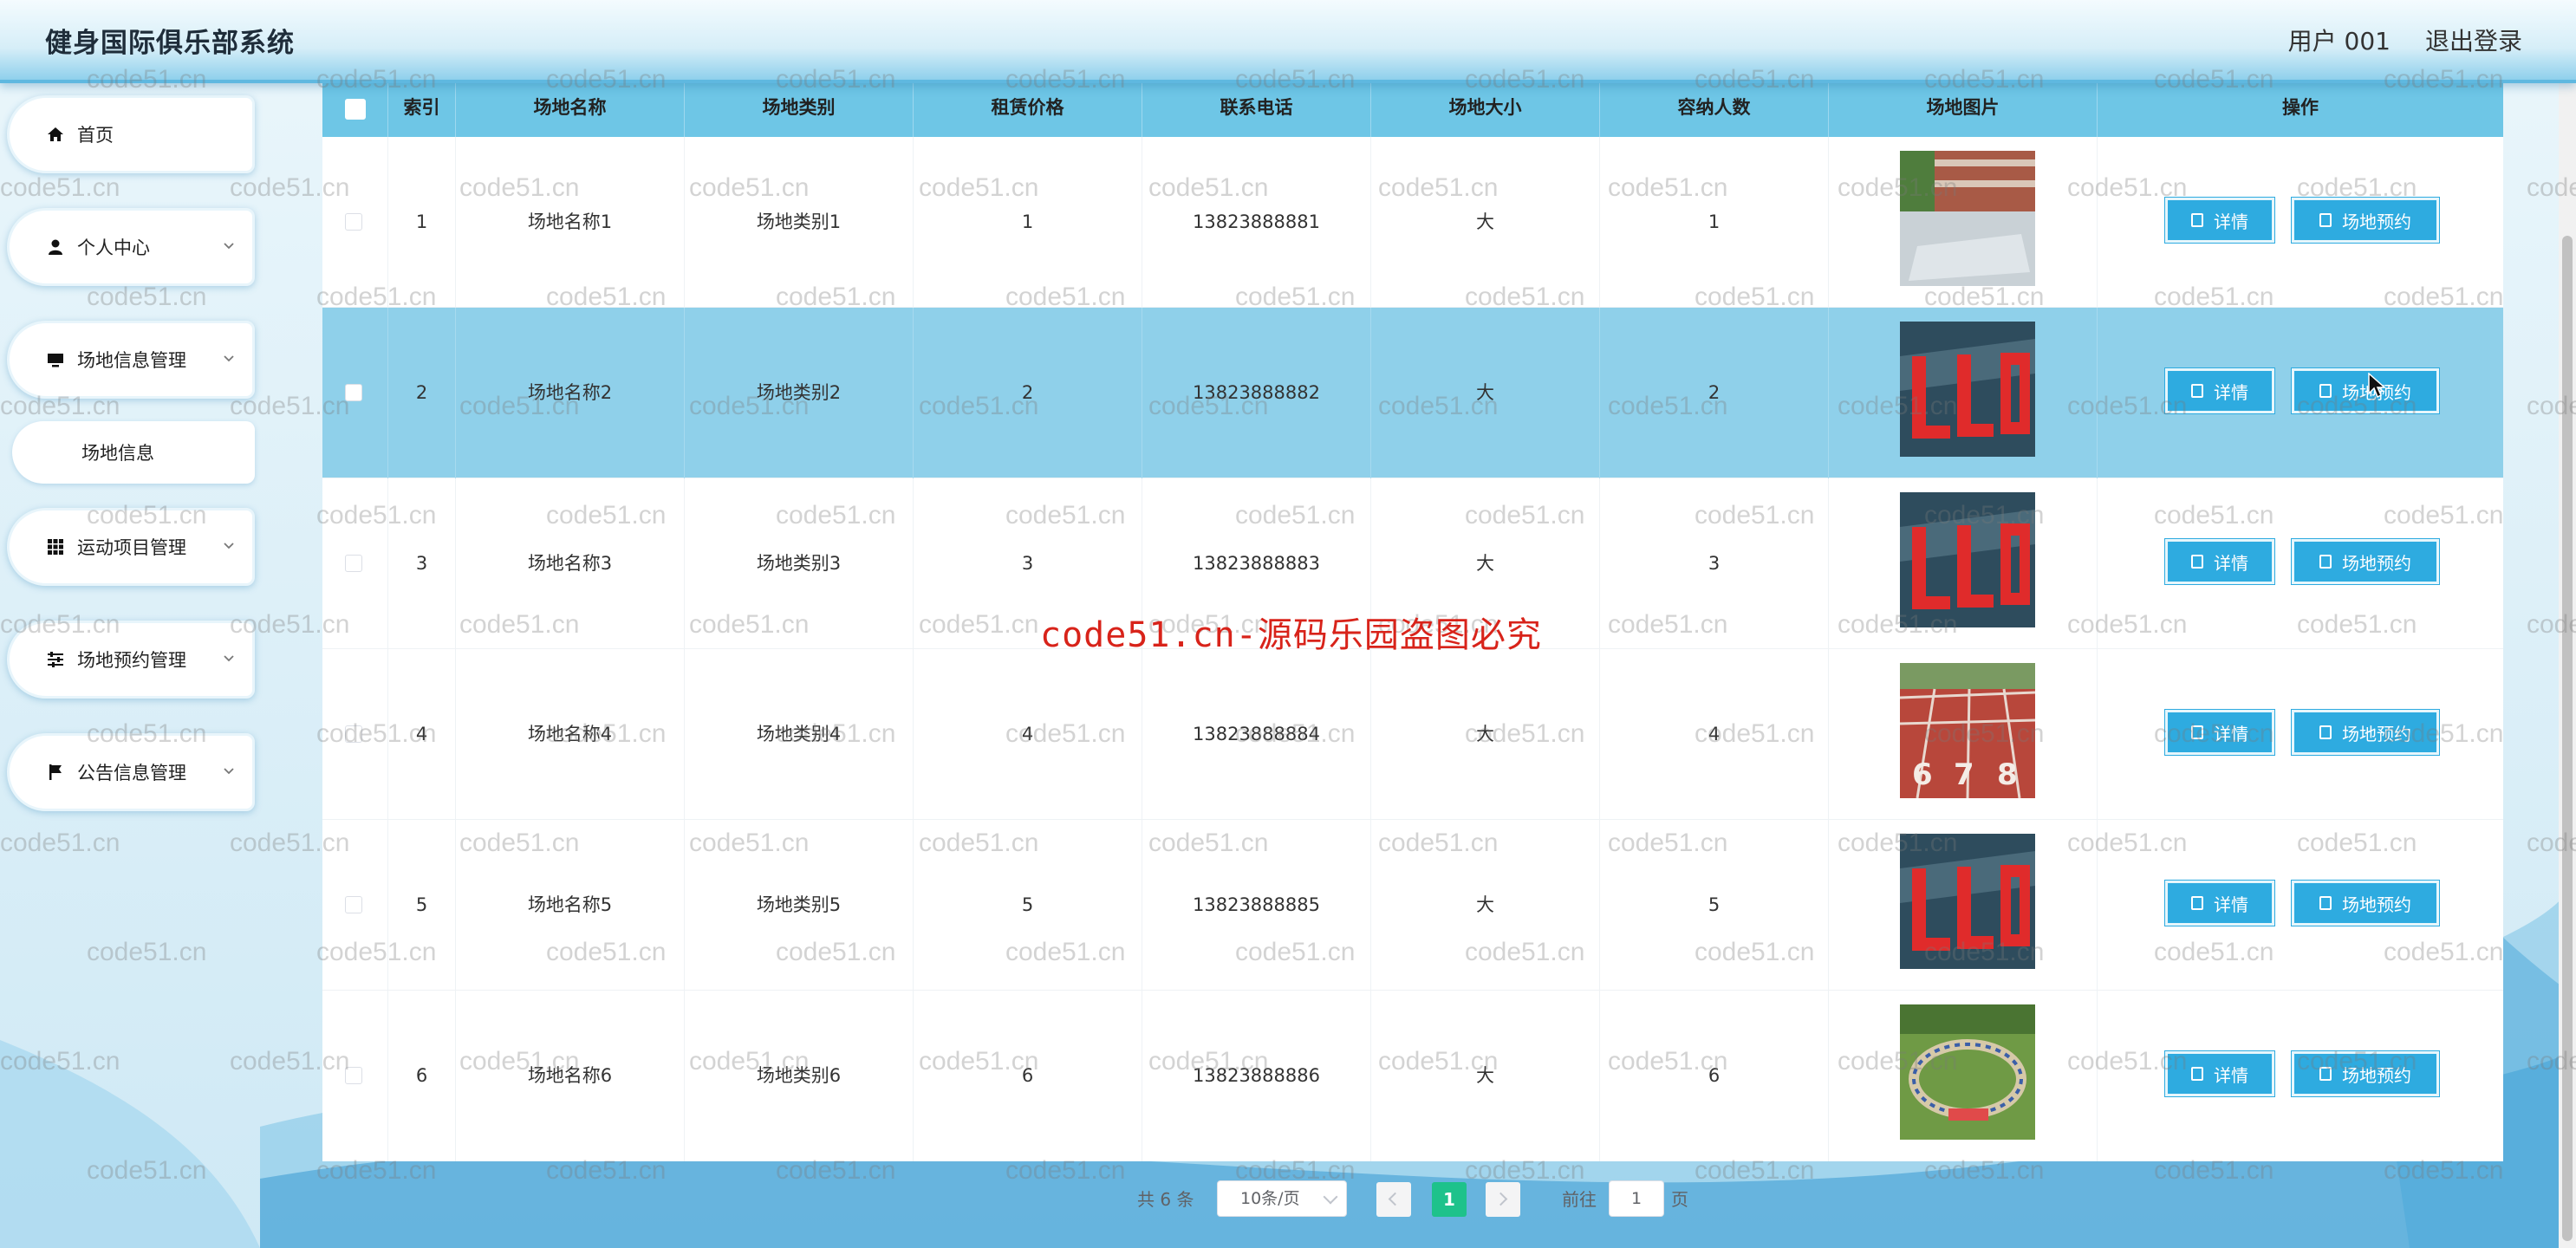 This screenshot has height=1248, width=2576. I want to click on goto-page-input: 1, so click(1636, 1198).